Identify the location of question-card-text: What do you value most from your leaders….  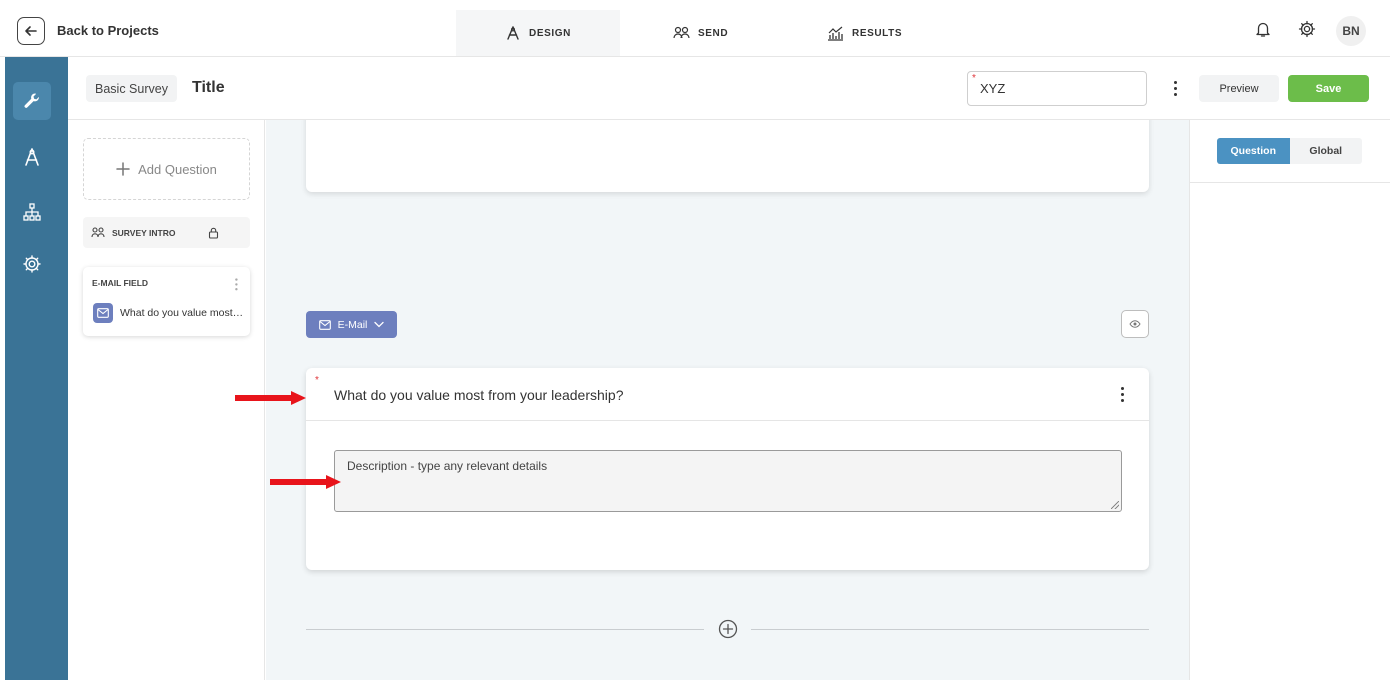
(182, 313).